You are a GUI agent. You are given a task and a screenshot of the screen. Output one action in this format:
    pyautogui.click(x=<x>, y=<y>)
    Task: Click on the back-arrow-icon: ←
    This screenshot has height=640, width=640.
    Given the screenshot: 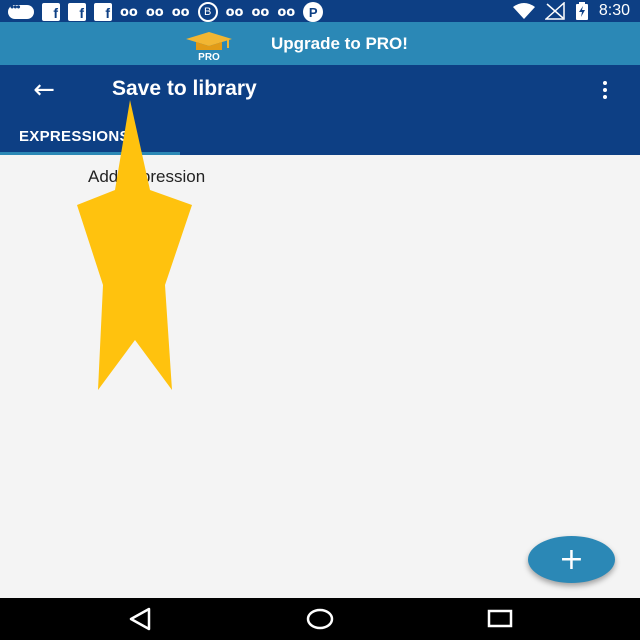 What is the action you would take?
    pyautogui.click(x=44, y=90)
    